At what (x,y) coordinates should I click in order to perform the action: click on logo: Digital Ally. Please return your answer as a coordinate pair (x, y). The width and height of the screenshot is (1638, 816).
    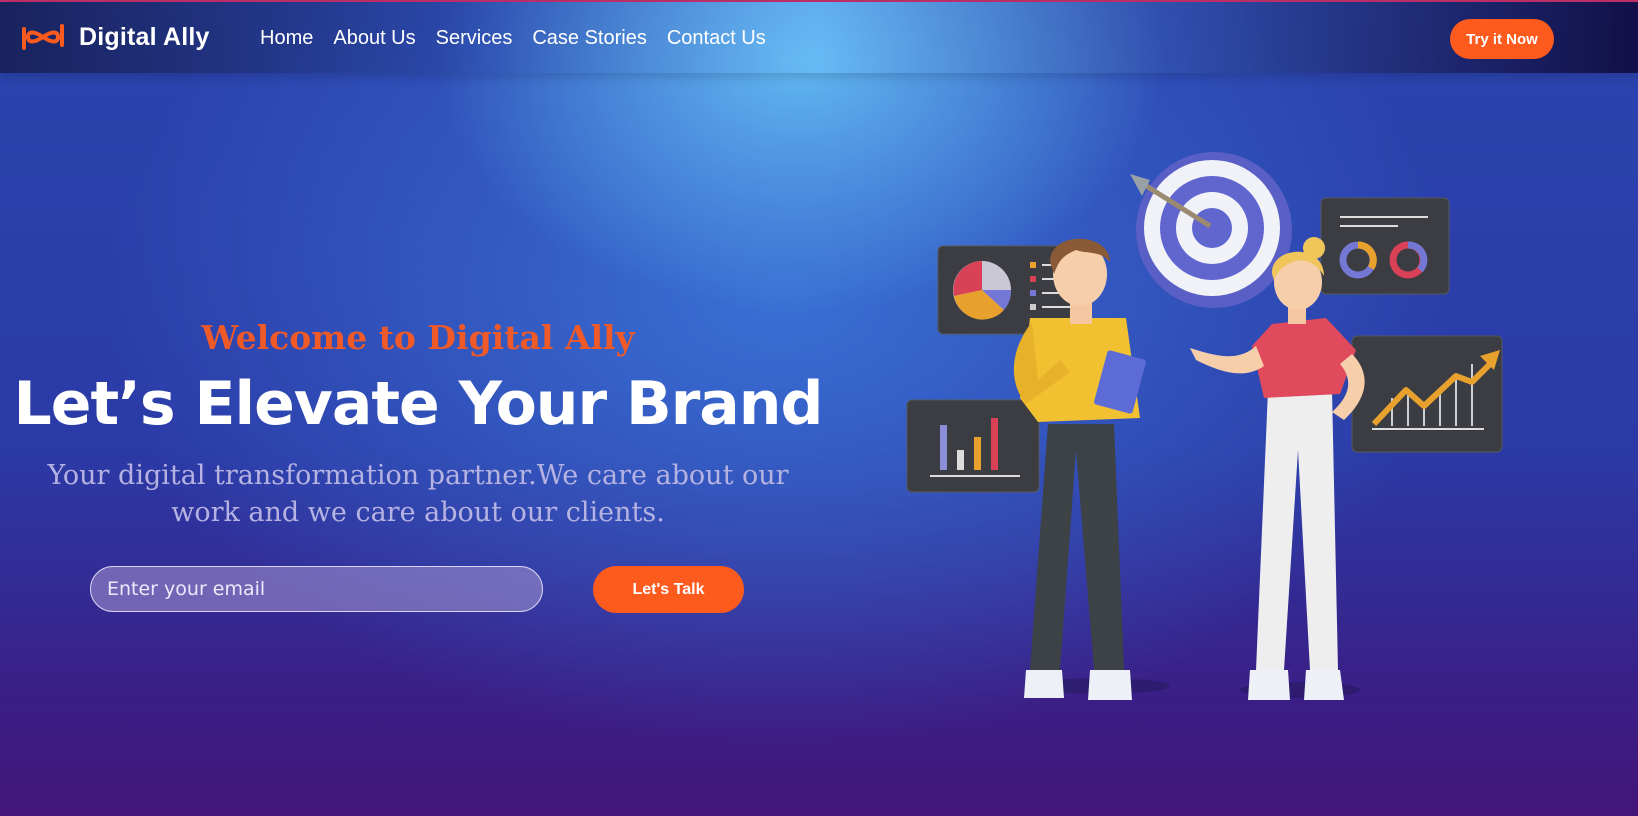
    Looking at the image, I should click on (115, 37).